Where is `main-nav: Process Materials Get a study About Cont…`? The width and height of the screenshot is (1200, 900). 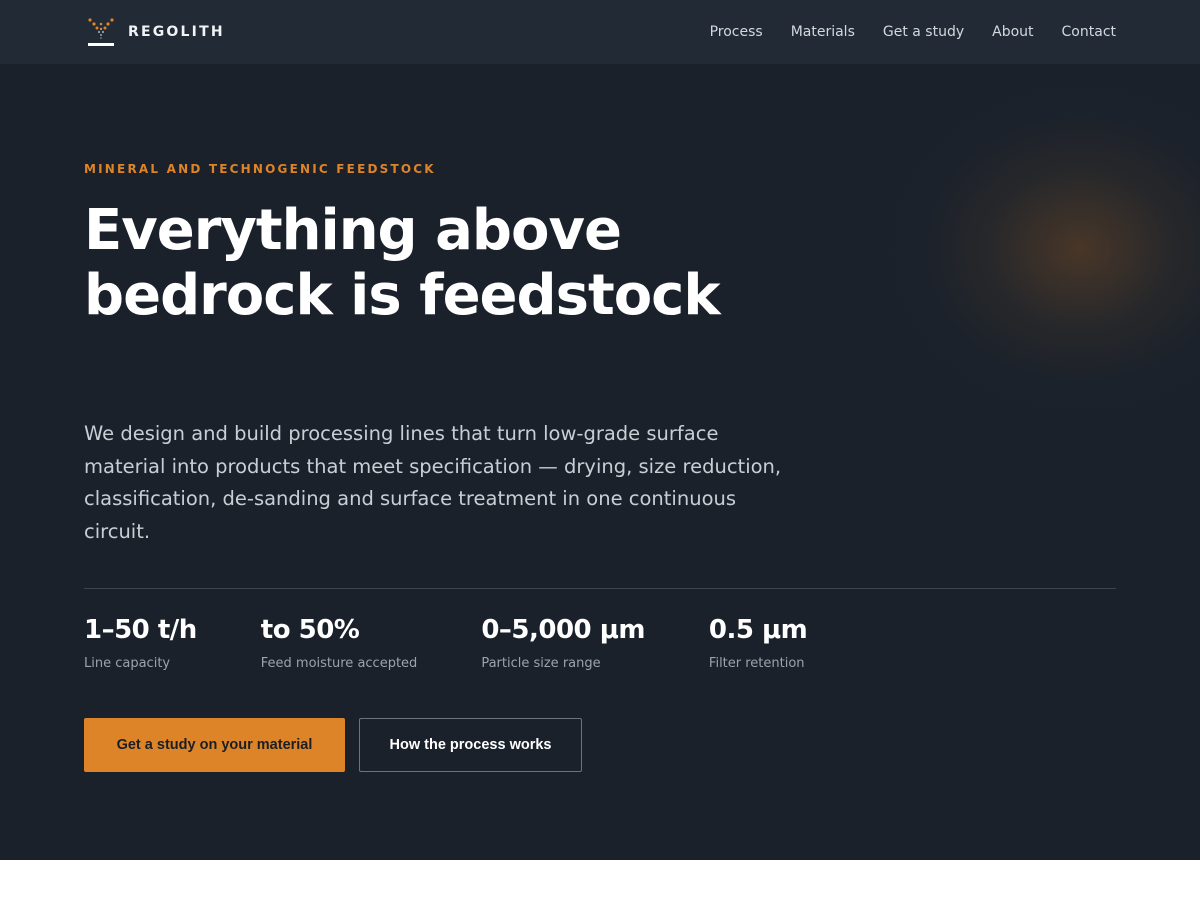 main-nav: Process Materials Get a study About Cont… is located at coordinates (913, 32).